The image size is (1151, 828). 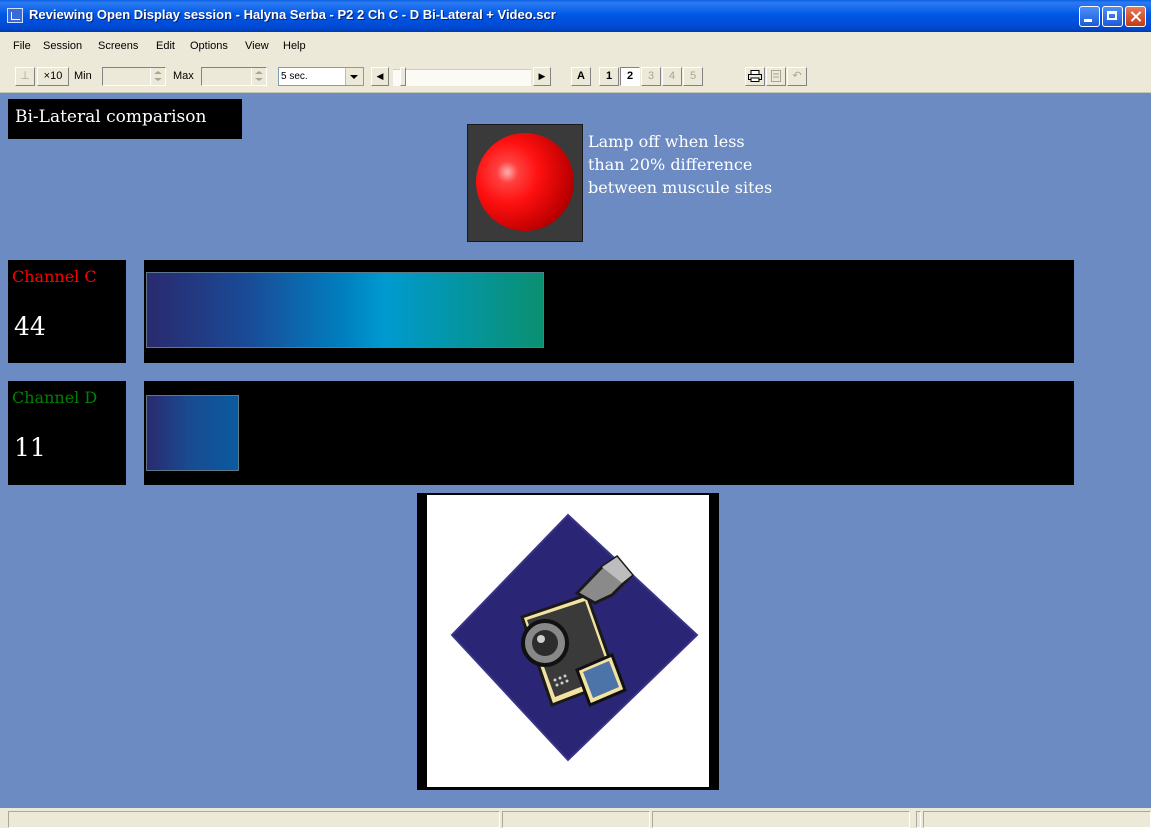 I want to click on app-icon, so click(x=15, y=15).